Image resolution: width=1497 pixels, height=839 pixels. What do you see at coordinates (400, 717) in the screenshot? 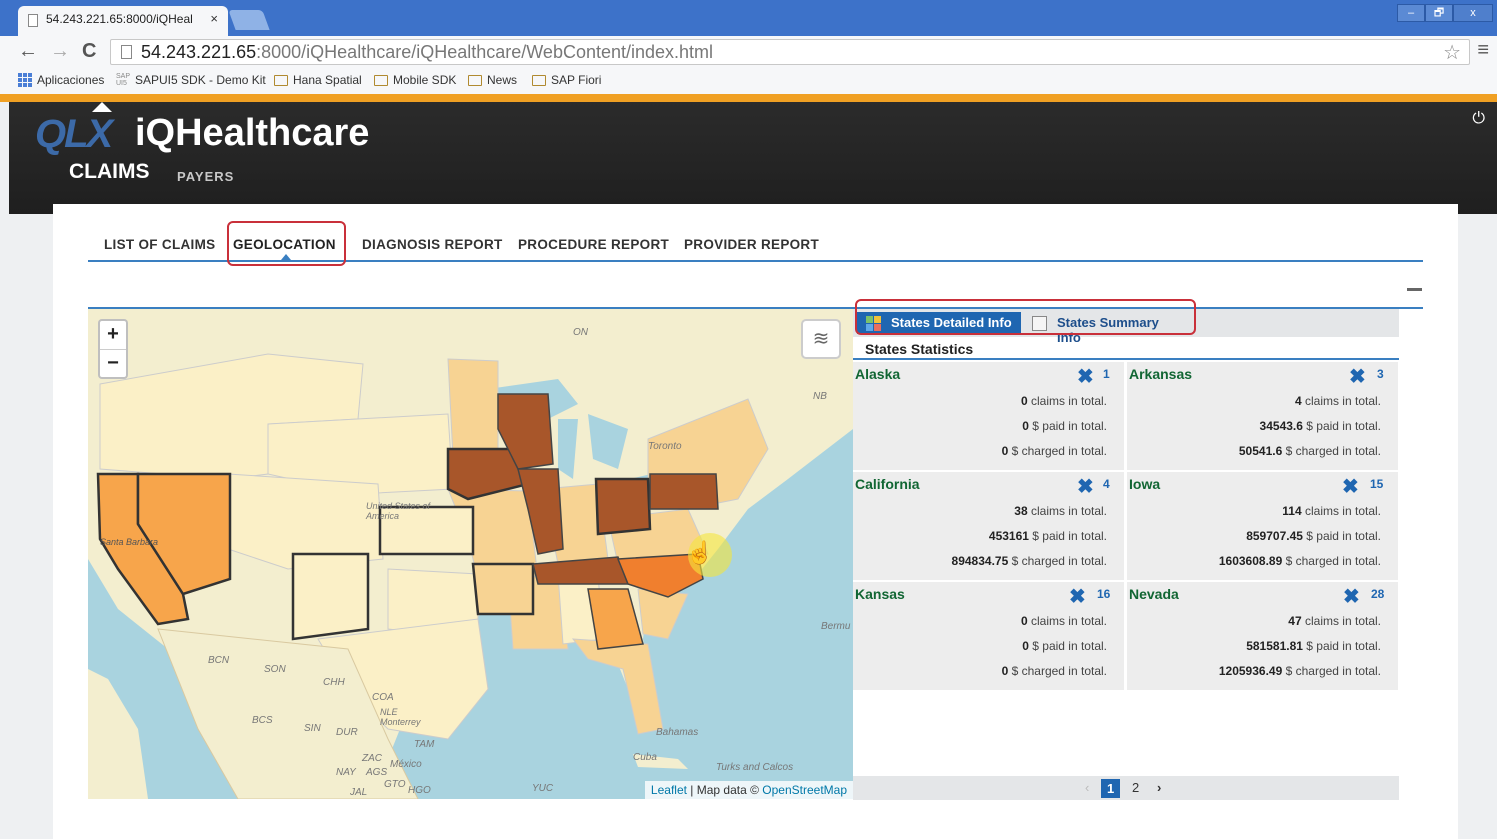
I see `map-label: NLE Monterrey` at bounding box center [400, 717].